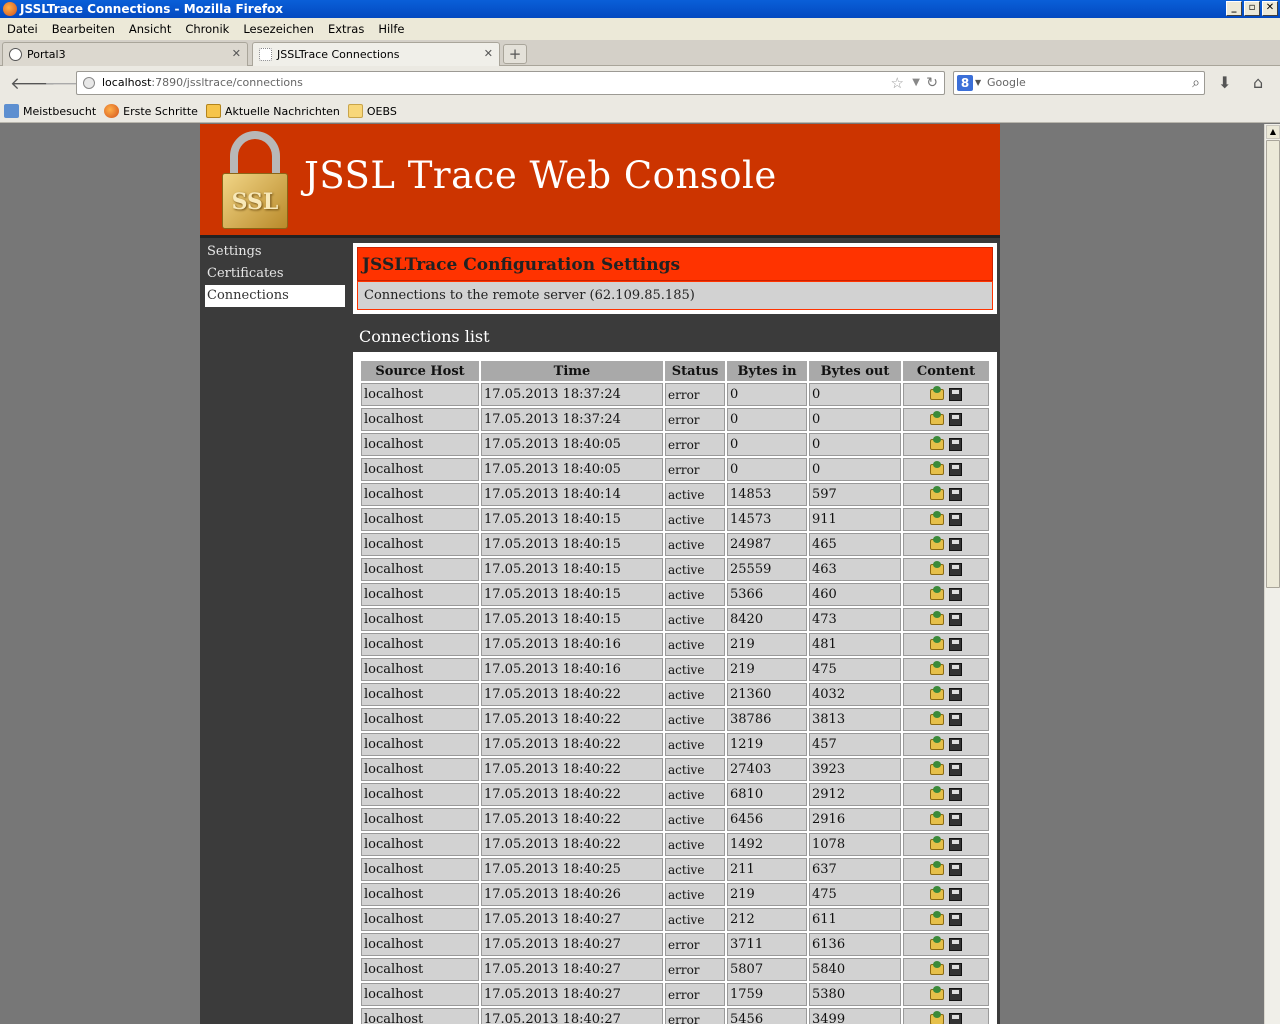  What do you see at coordinates (1258, 82) in the screenshot?
I see `home-icon: ⌂` at bounding box center [1258, 82].